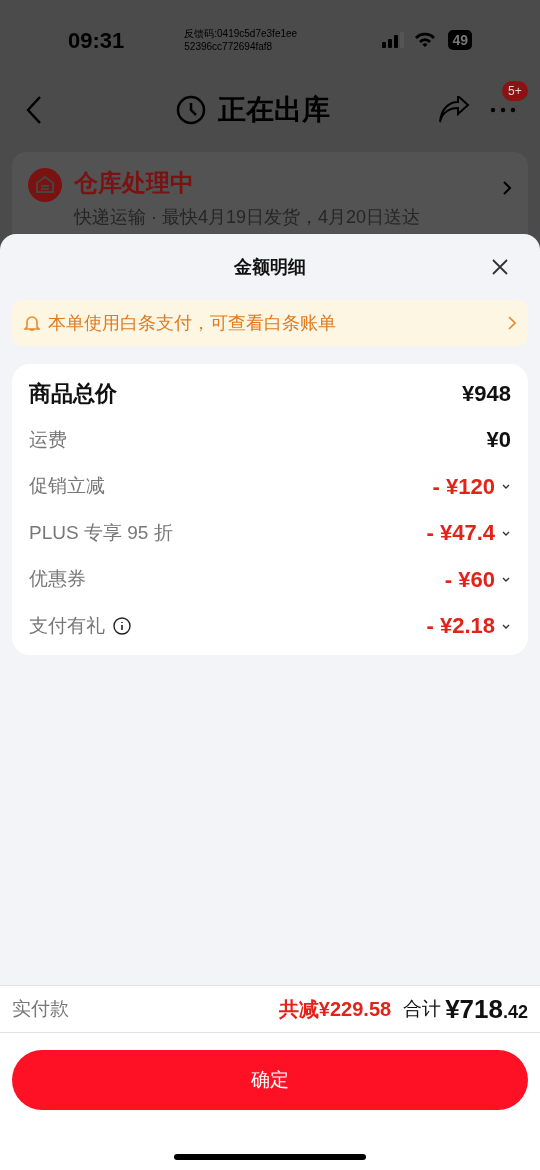 The height and width of the screenshot is (1170, 540). I want to click on price-label: 商品总价, so click(73, 393).